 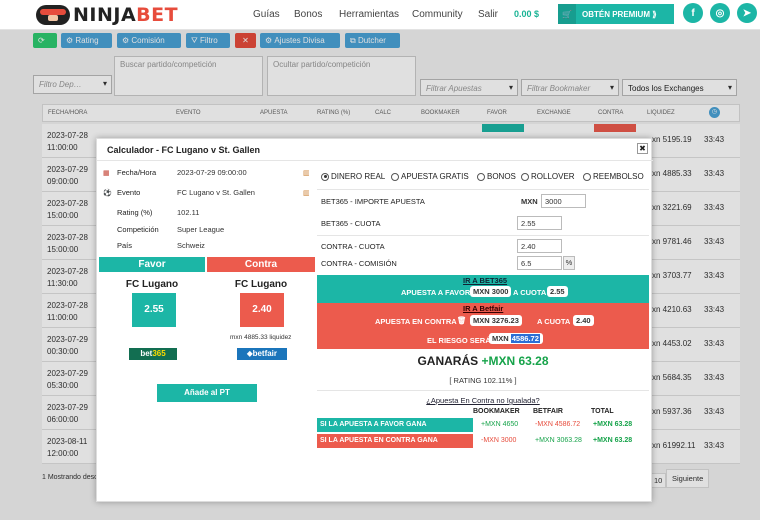 What do you see at coordinates (395, 425) in the screenshot?
I see `summary-row-favor-label: SI LA APUESTA A FAVOR GANA` at bounding box center [395, 425].